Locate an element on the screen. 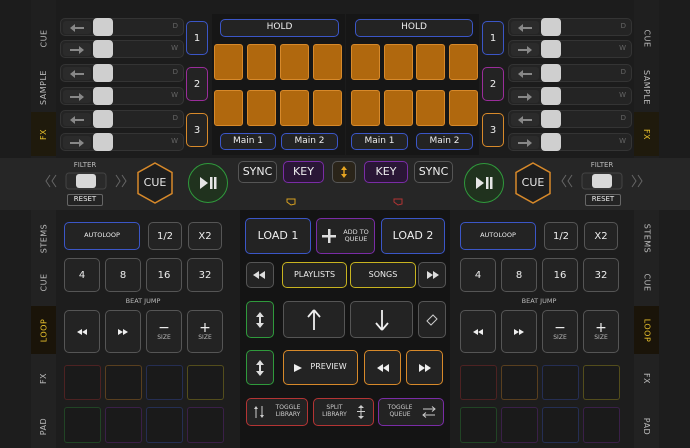 This screenshot has height=448, width=690. scroll-bottom-button is located at coordinates (260, 367).